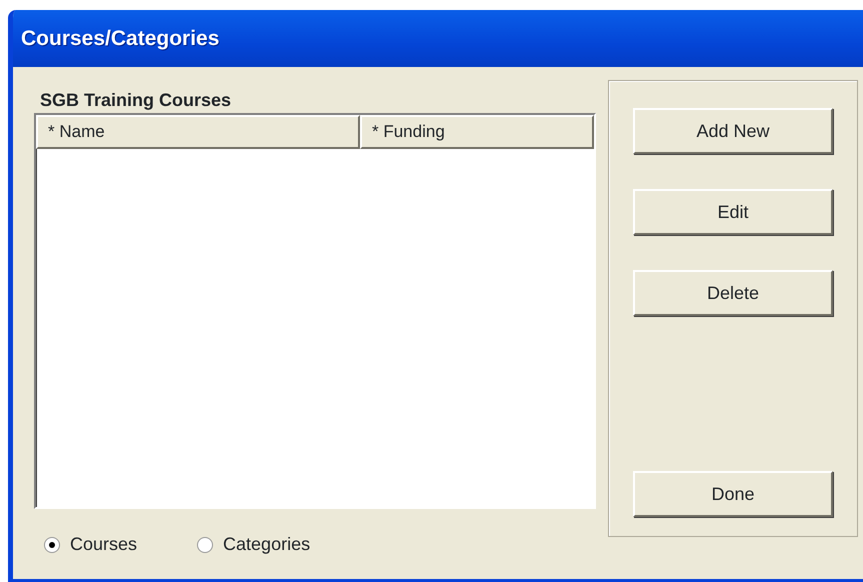 Image resolution: width=863 pixels, height=582 pixels. Describe the element at coordinates (477, 132) in the screenshot. I see `column-header: * Funding` at that location.